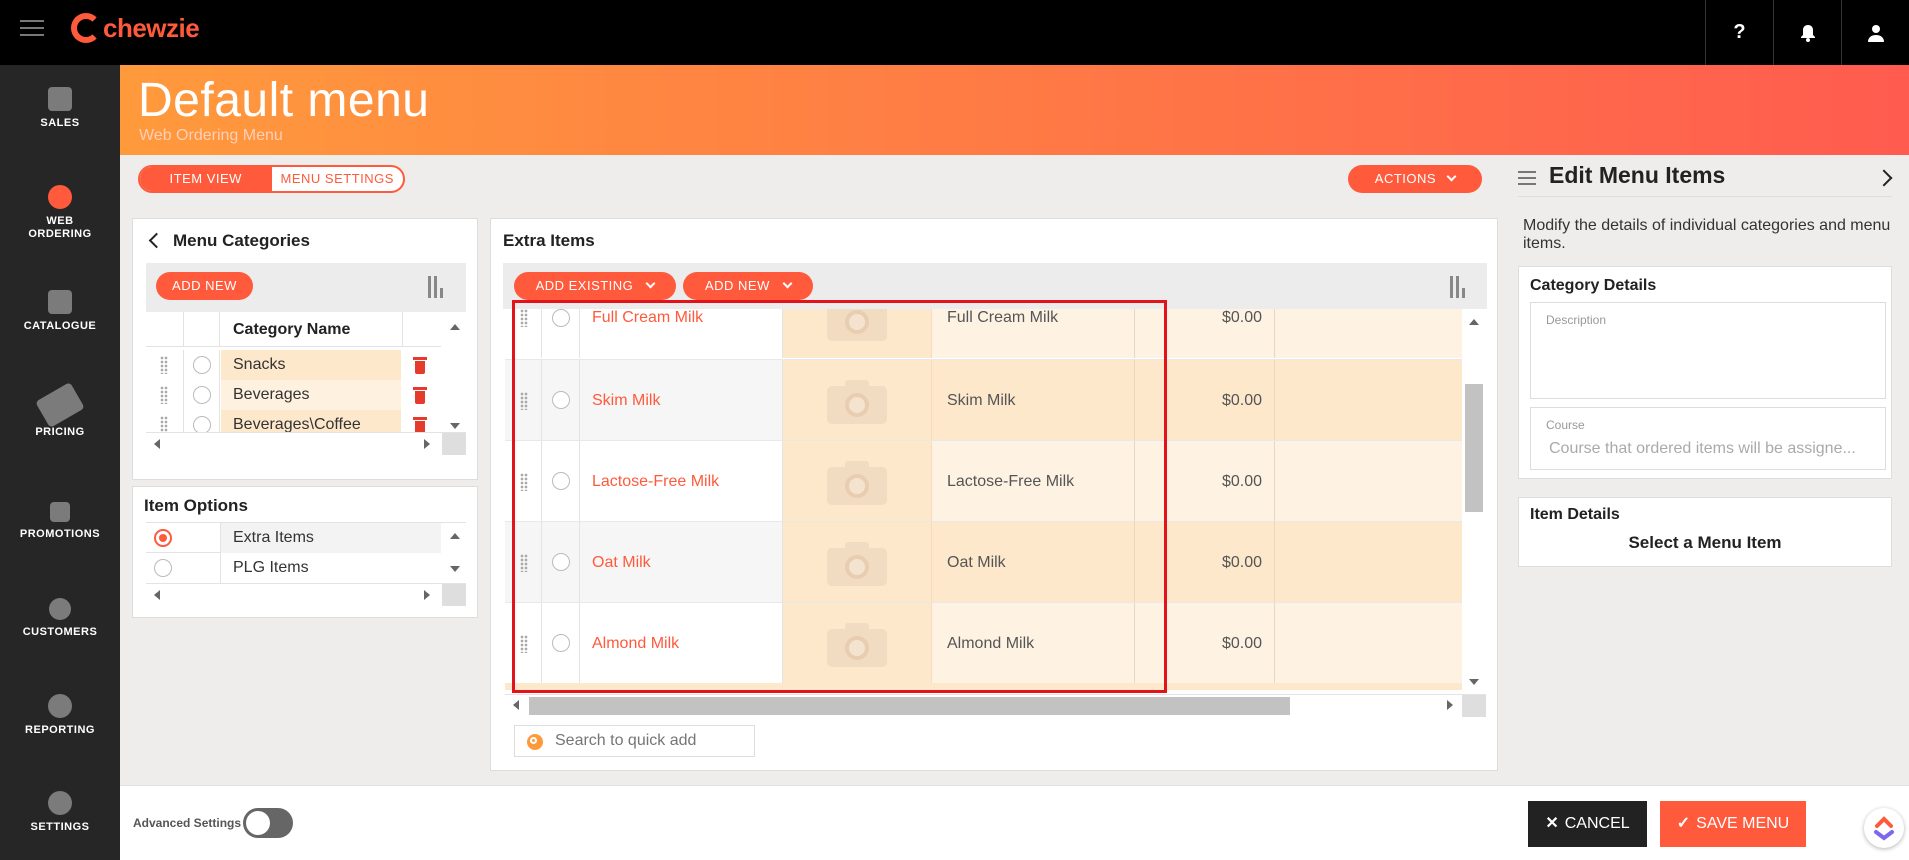 The height and width of the screenshot is (860, 1909). What do you see at coordinates (135, 28) in the screenshot?
I see `chewzie-logo: chewzie` at bounding box center [135, 28].